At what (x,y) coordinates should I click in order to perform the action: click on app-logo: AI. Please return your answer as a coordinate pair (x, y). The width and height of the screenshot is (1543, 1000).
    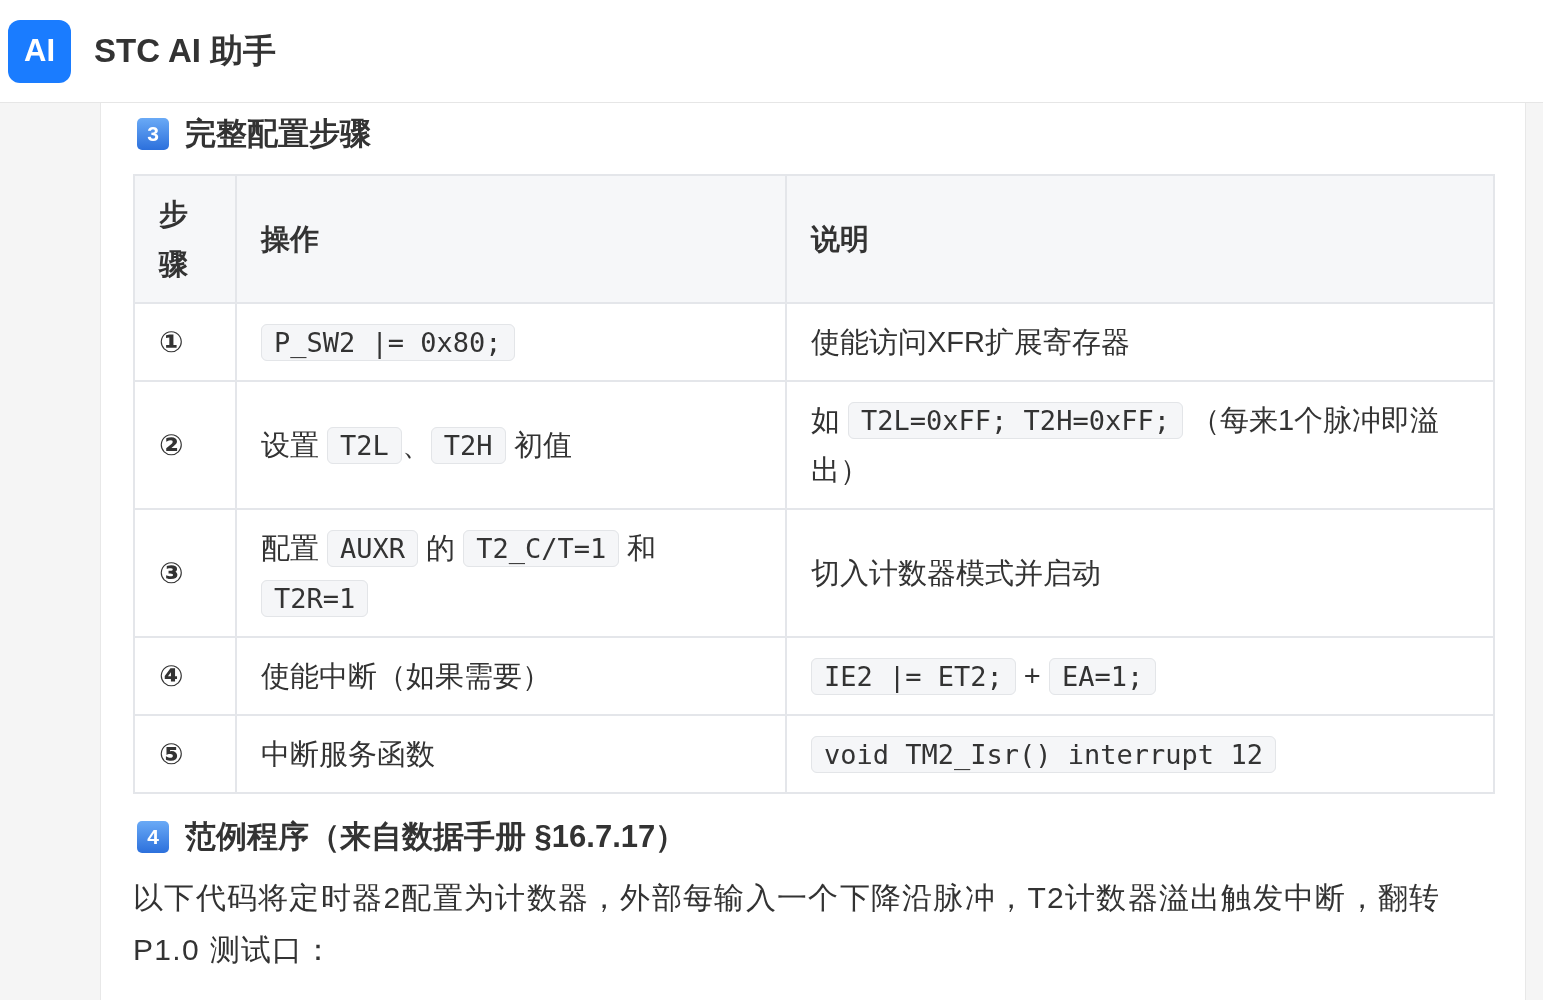
    Looking at the image, I should click on (39, 51).